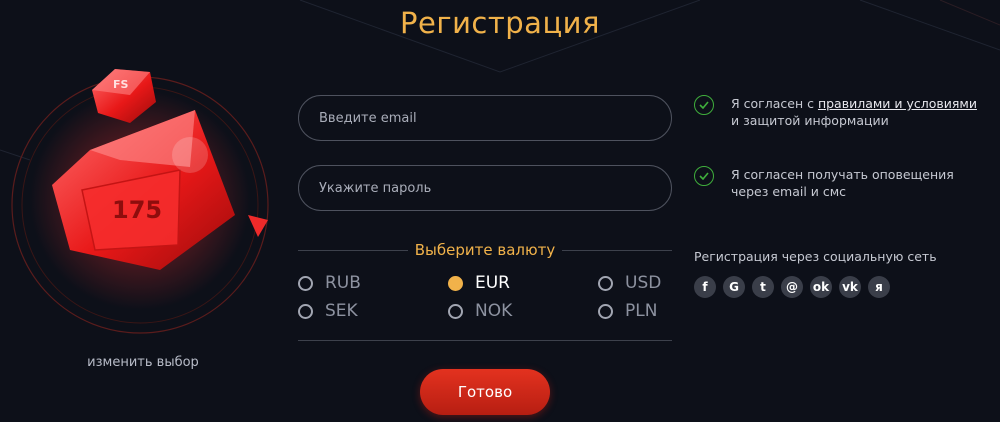 The width and height of the screenshot is (1000, 422). What do you see at coordinates (137, 210) in the screenshot?
I see `bonus-value: 175` at bounding box center [137, 210].